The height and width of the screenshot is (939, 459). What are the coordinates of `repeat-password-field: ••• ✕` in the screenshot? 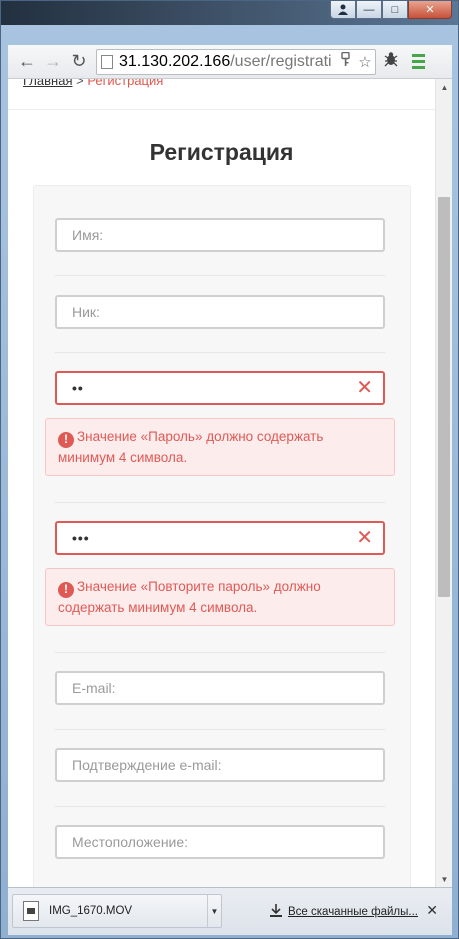 It's located at (220, 538).